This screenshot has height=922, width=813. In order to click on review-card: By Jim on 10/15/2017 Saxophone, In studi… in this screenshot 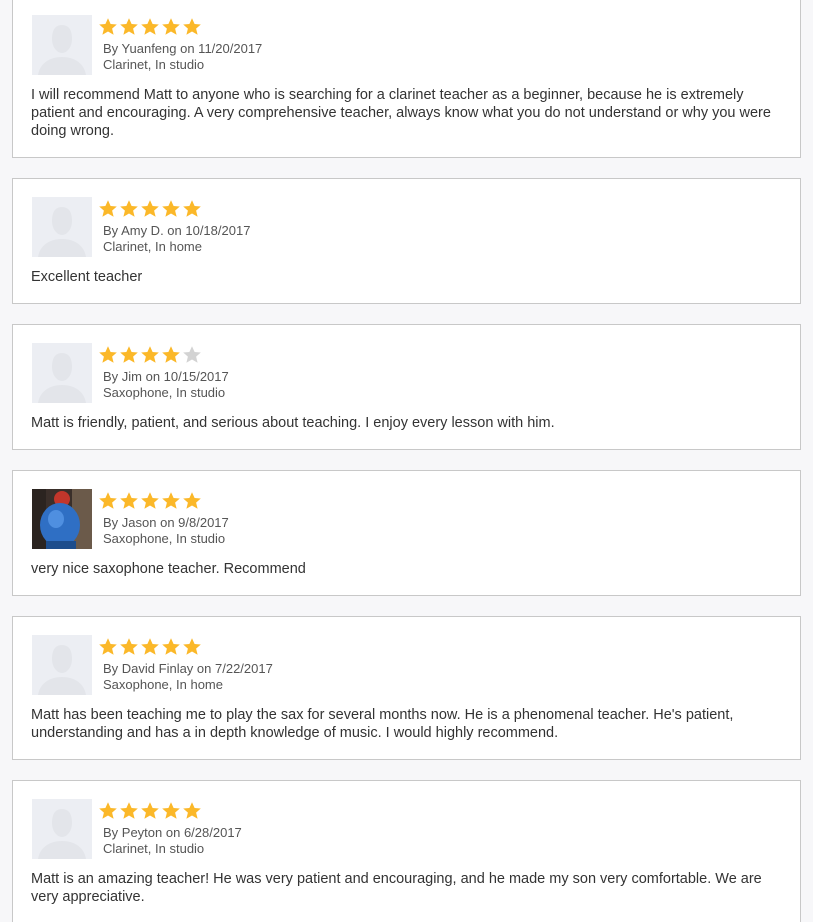, I will do `click(406, 387)`.